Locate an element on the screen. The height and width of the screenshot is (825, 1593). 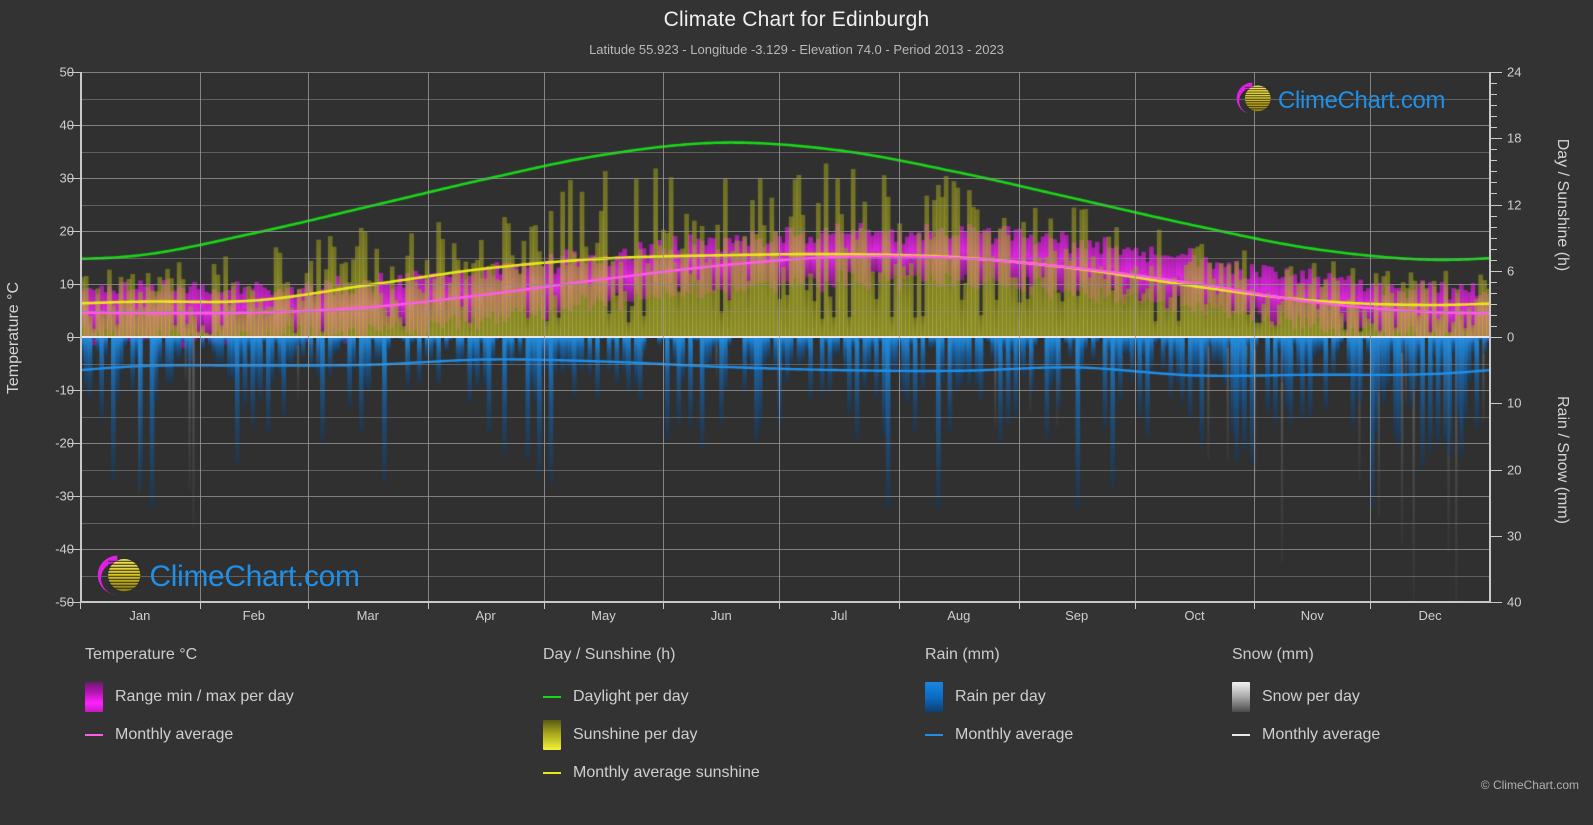
y-axis-right-top-title: Day / Sunshine (h) is located at coordinates (1562, 205).